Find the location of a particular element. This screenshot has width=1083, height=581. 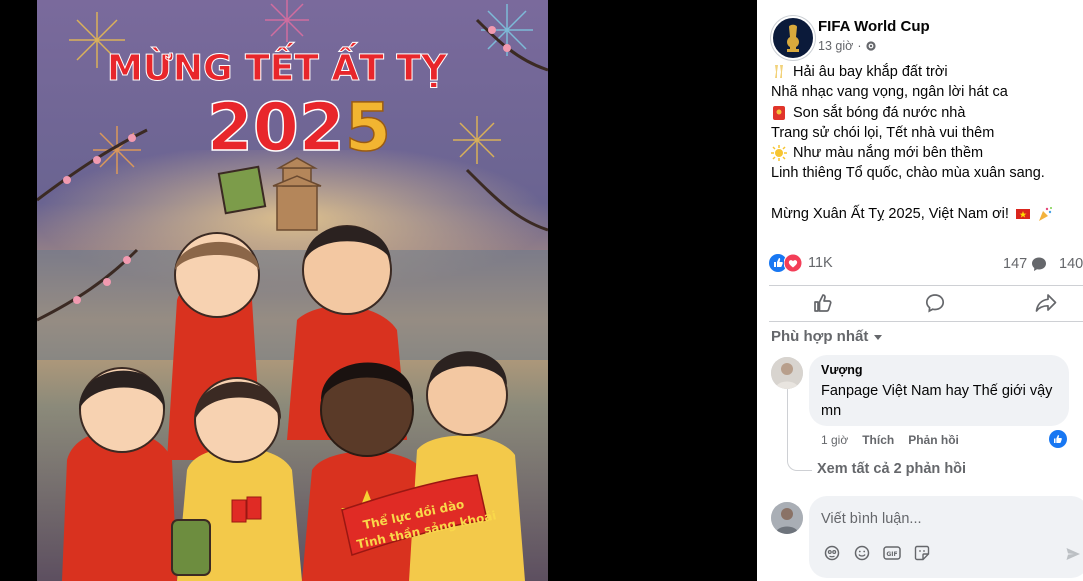

avatar-sticker-icon is located at coordinates (832, 553).